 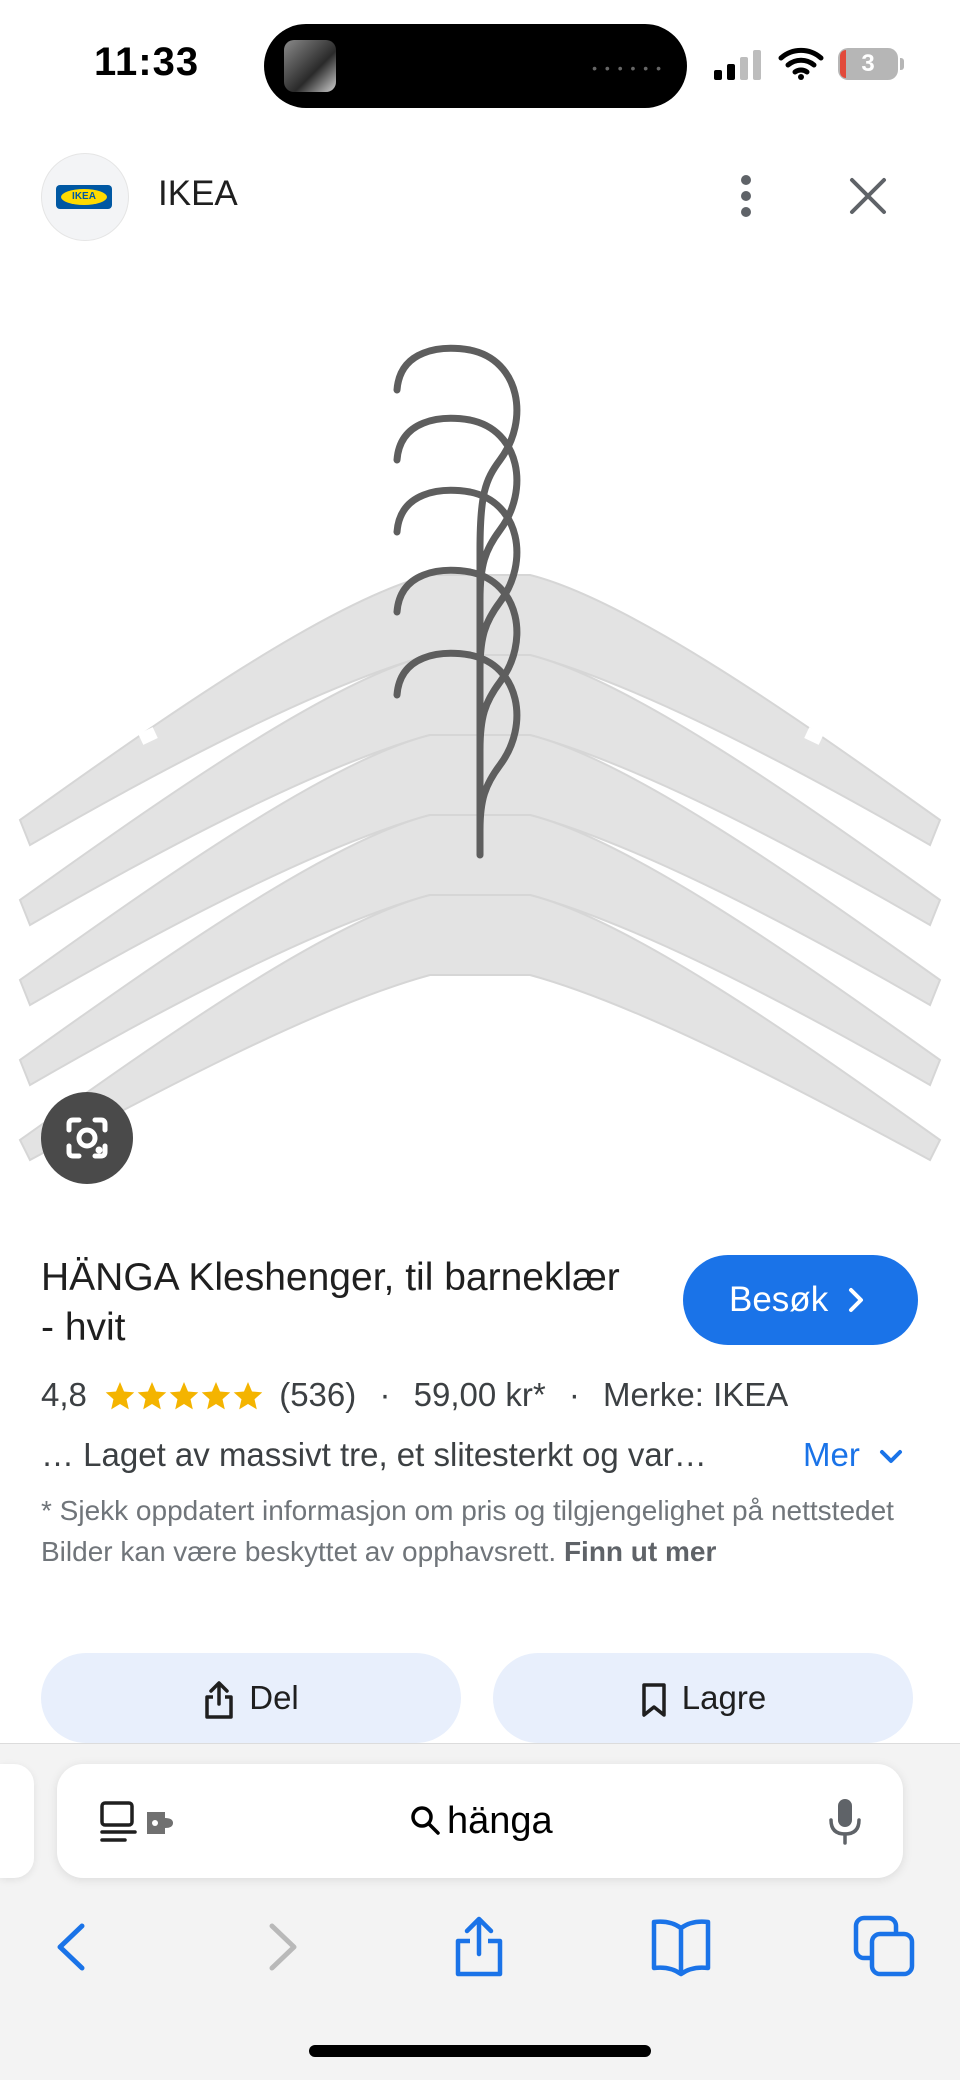 I want to click on address-bar: hänga, so click(x=480, y=1821).